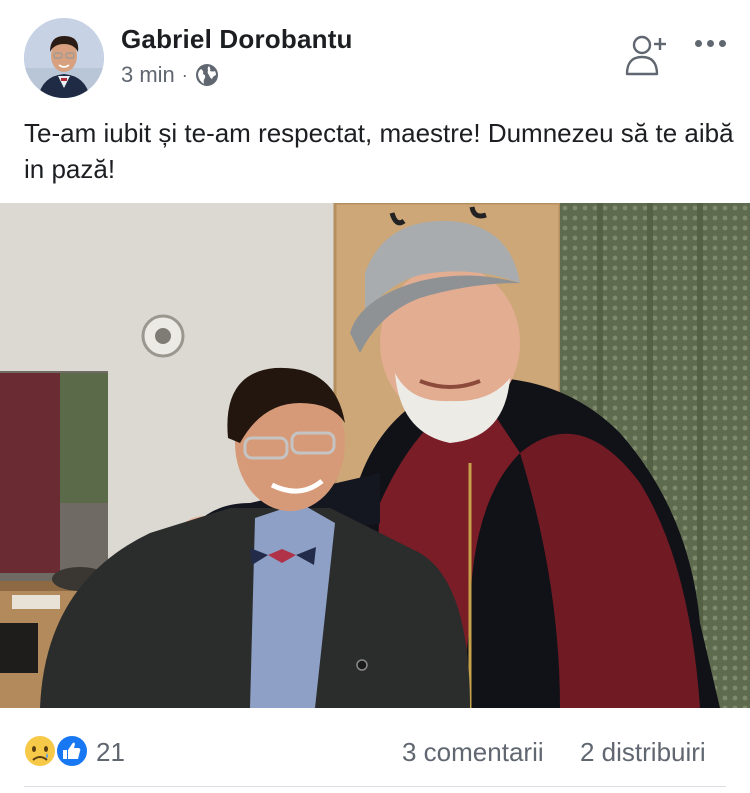 The height and width of the screenshot is (793, 750). Describe the element at coordinates (375, 55) in the screenshot. I see `post-header: Gabriel Dorobantu 3 min ·` at that location.